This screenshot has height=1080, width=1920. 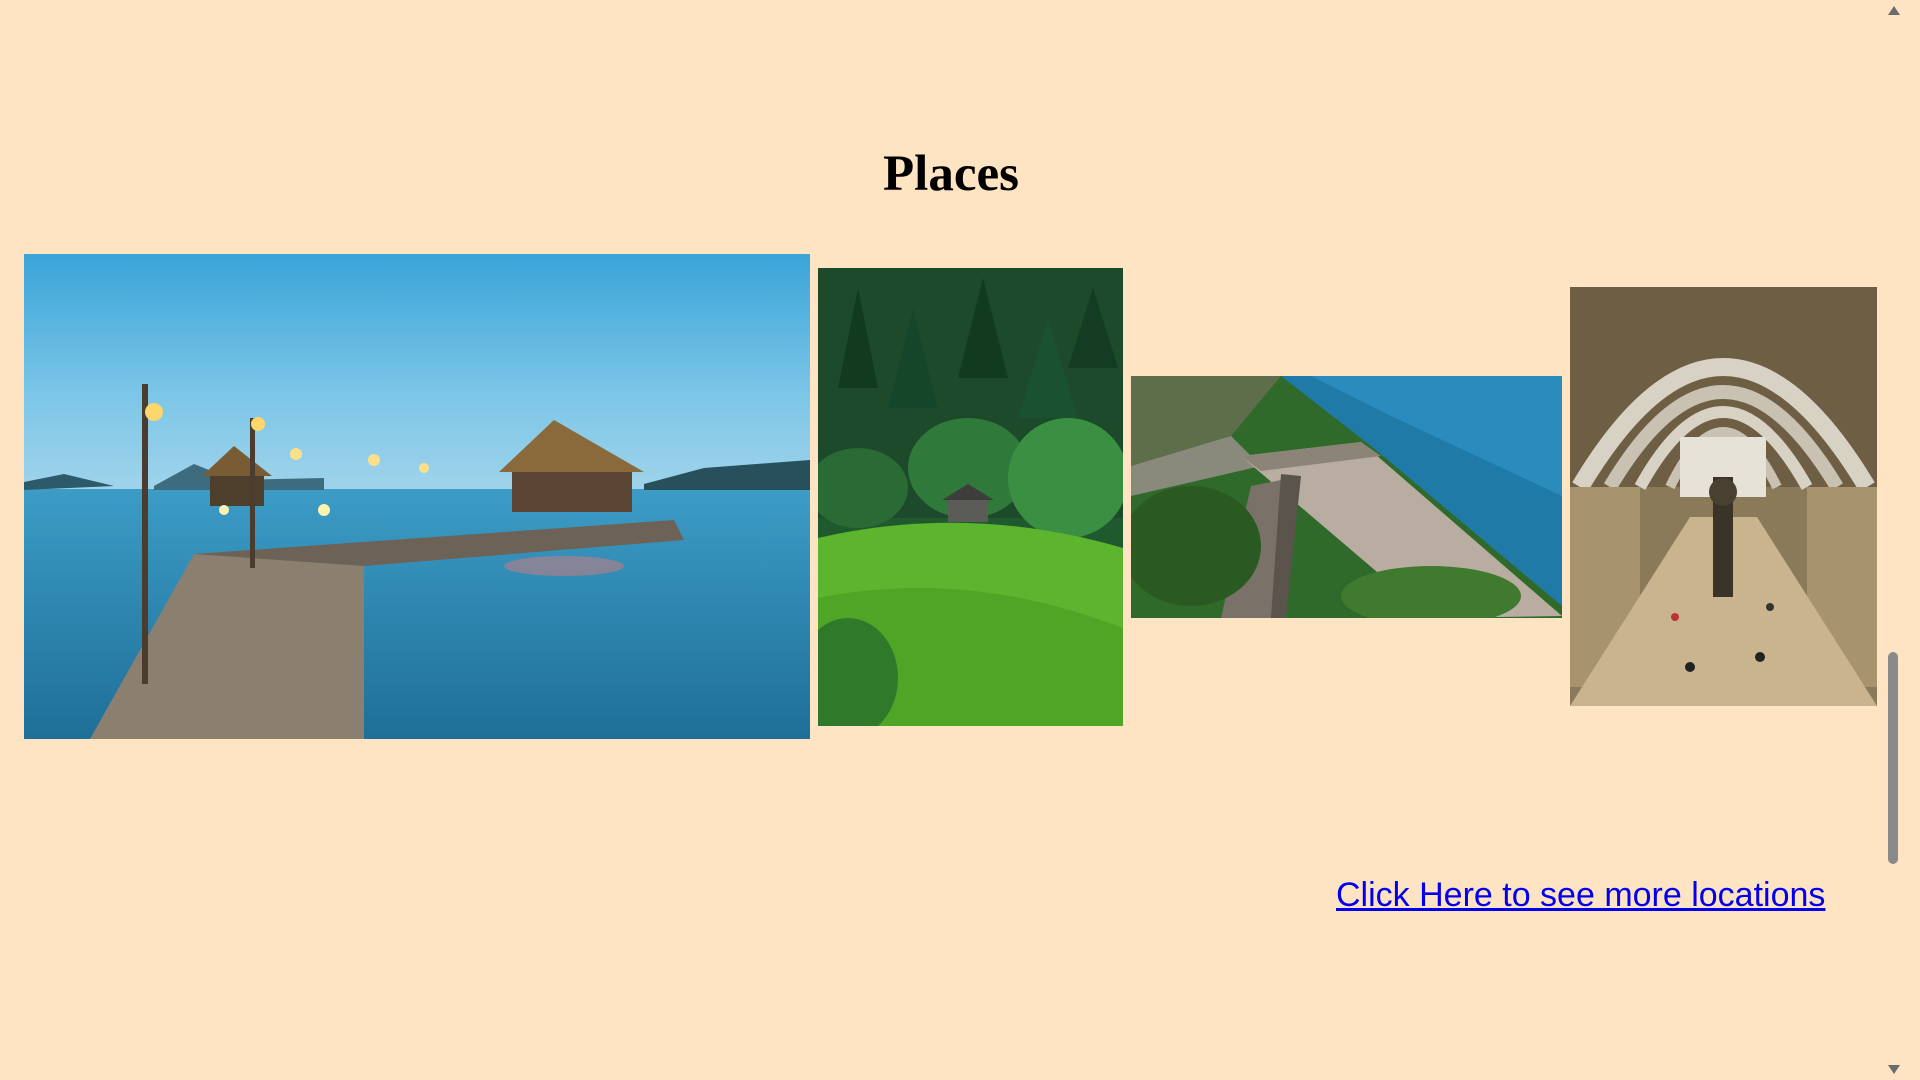 I want to click on page-title: Places, so click(x=951, y=174).